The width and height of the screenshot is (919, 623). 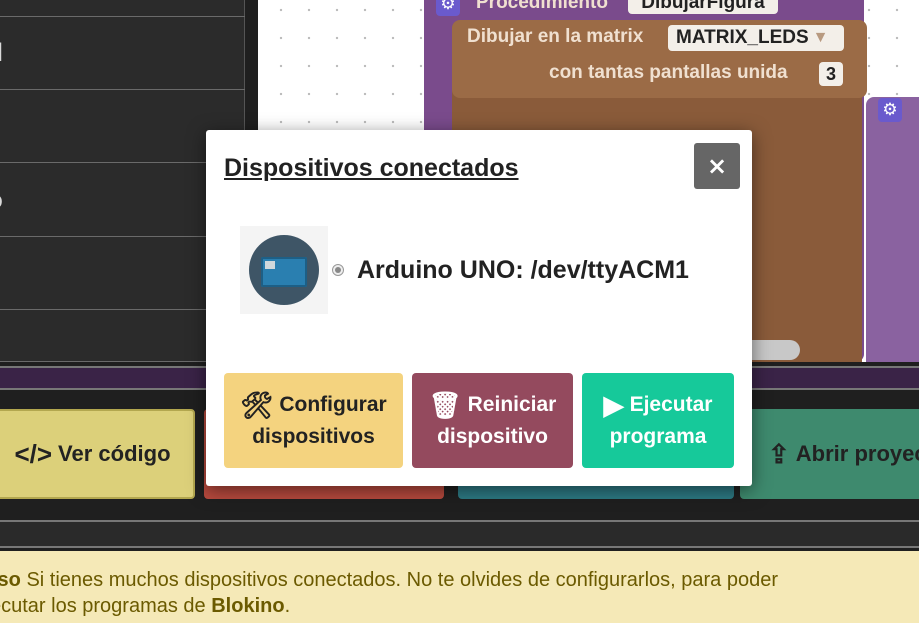 I want to click on device-radio, so click(x=338, y=270).